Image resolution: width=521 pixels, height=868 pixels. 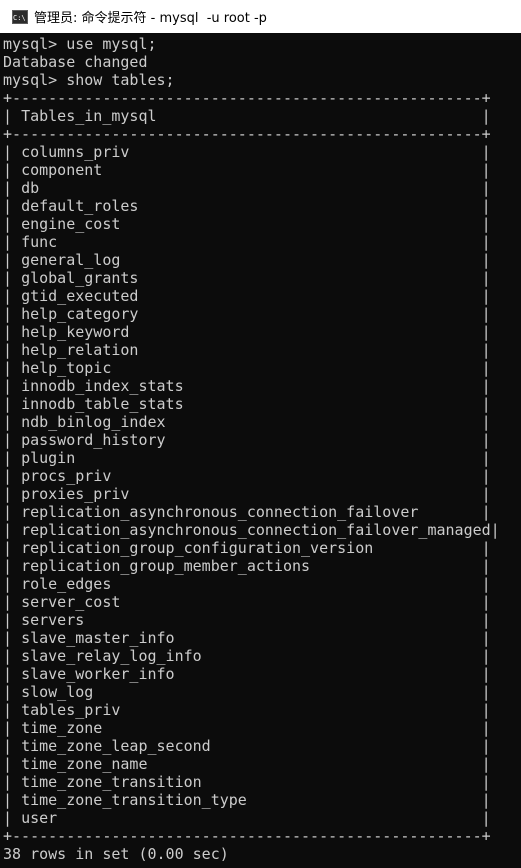 What do you see at coordinates (247, 476) in the screenshot?
I see `table-row: | procs_priv |` at bounding box center [247, 476].